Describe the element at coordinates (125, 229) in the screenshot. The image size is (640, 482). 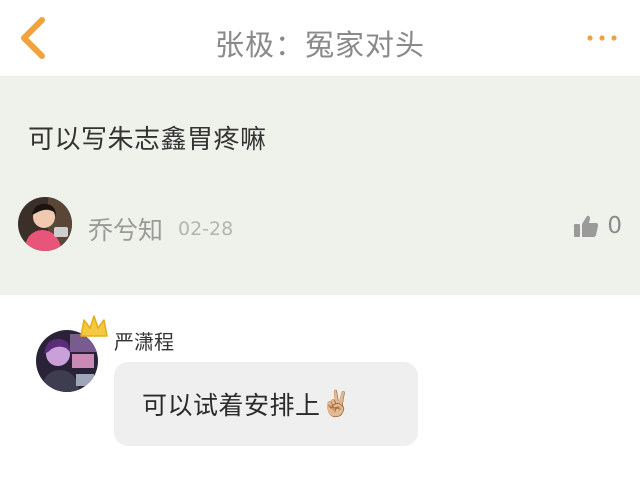
I see `author-name: 乔兮知` at that location.